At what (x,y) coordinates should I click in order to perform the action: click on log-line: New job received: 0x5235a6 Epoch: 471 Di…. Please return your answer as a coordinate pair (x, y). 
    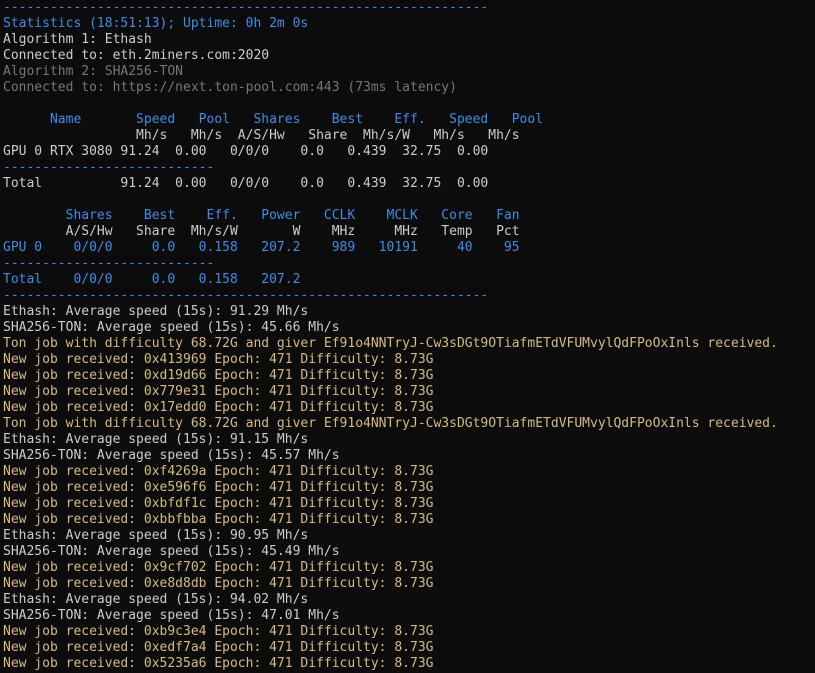
    Looking at the image, I should click on (218, 663).